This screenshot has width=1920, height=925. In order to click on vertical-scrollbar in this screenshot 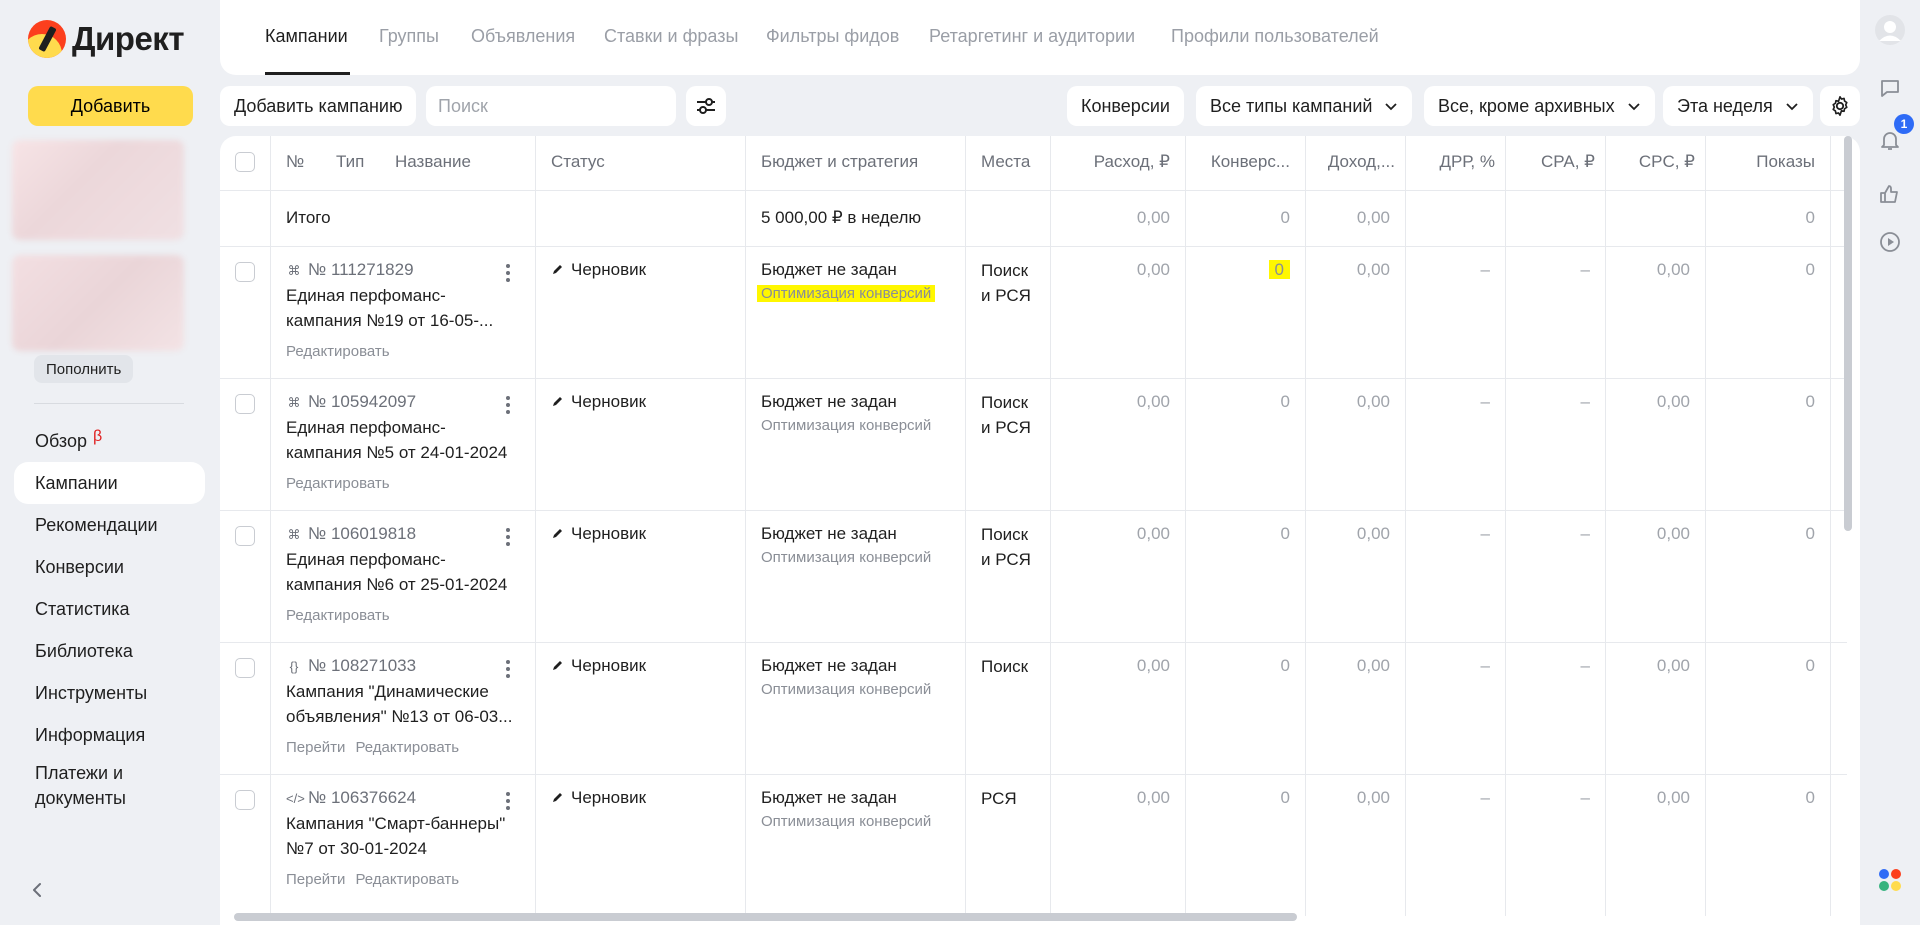, I will do `click(1848, 333)`.